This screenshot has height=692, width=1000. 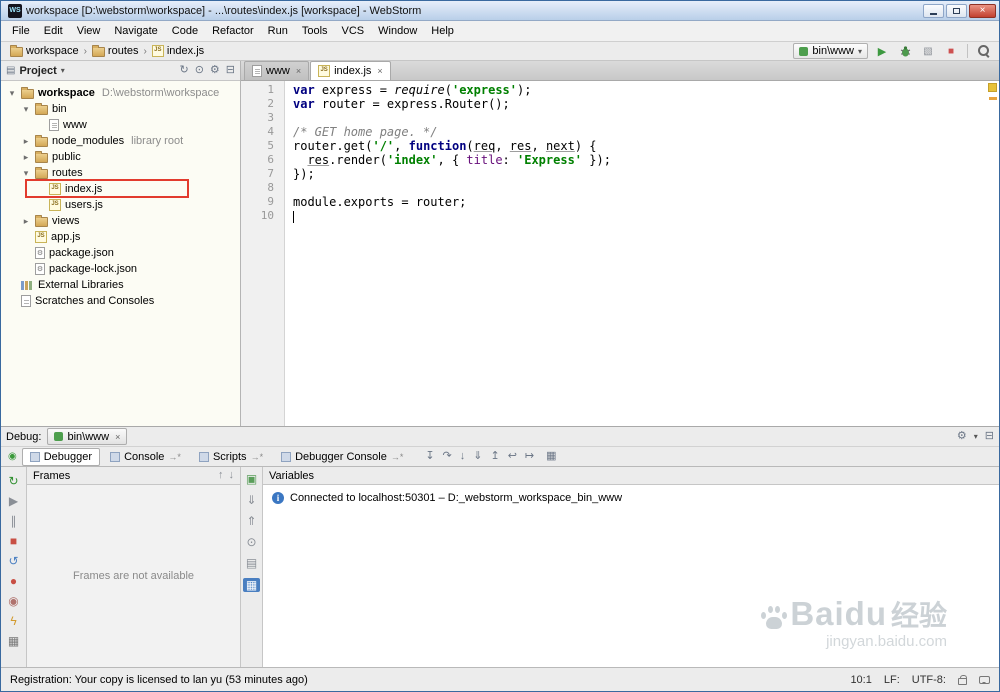 I want to click on tree-item-node_modules: ▸ node_modules library root, so click(x=120, y=141).